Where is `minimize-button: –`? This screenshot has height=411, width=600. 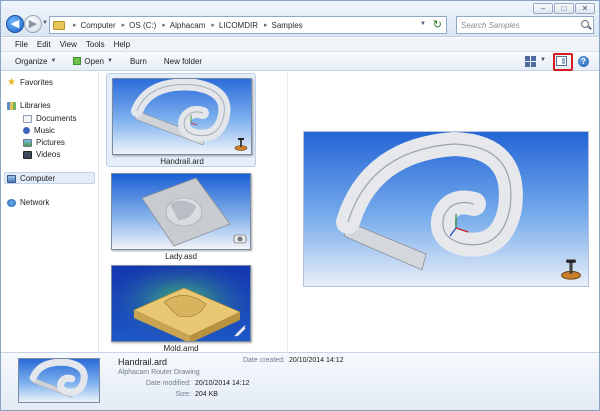
minimize-button: – is located at coordinates (543, 8).